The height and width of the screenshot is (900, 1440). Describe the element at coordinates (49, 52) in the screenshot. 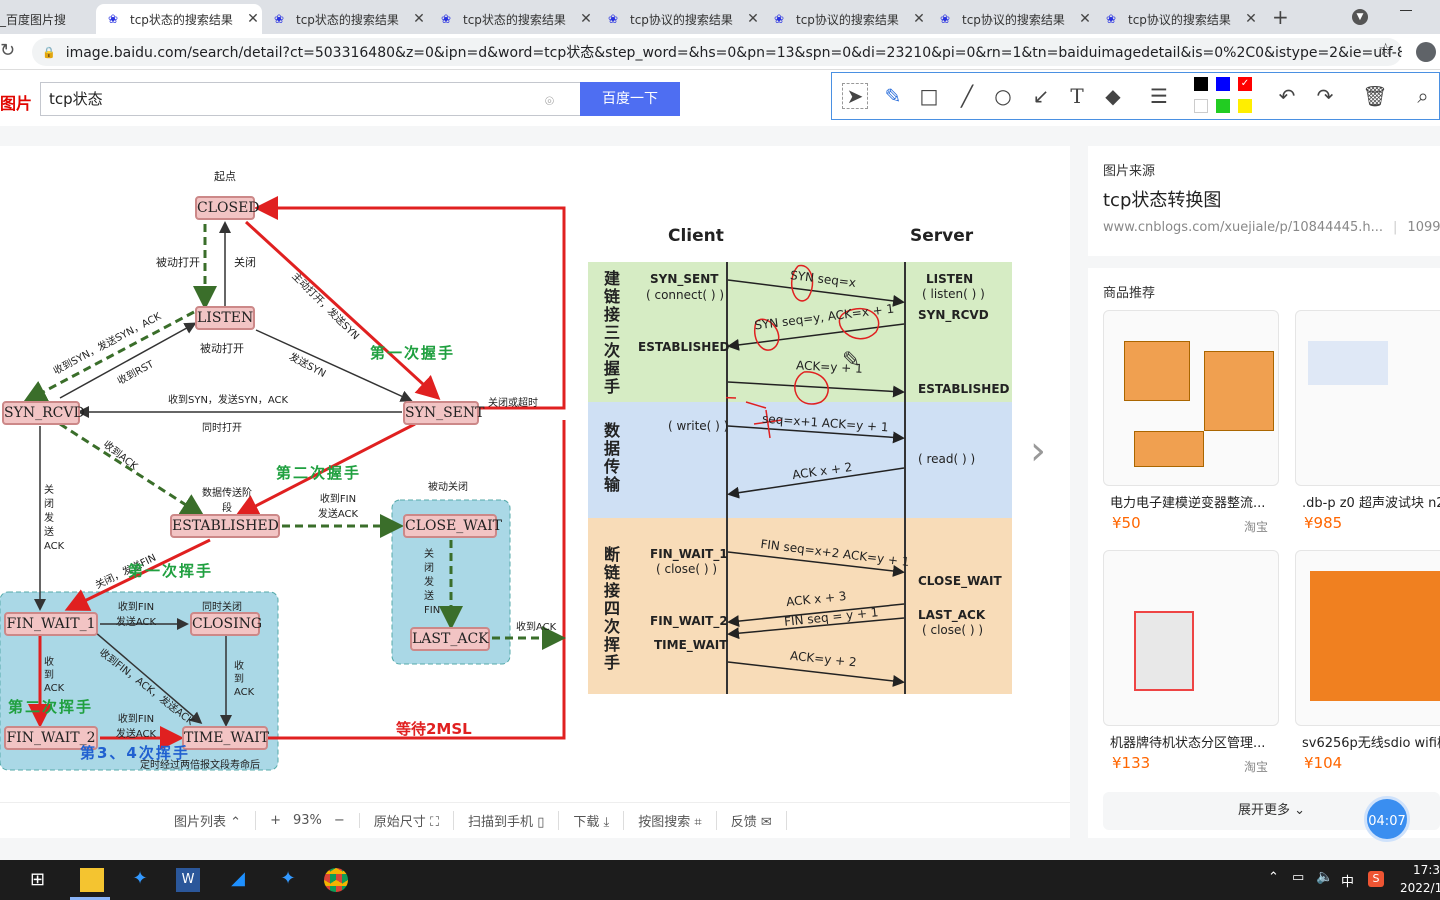

I see `lock-icon: 🔒` at that location.